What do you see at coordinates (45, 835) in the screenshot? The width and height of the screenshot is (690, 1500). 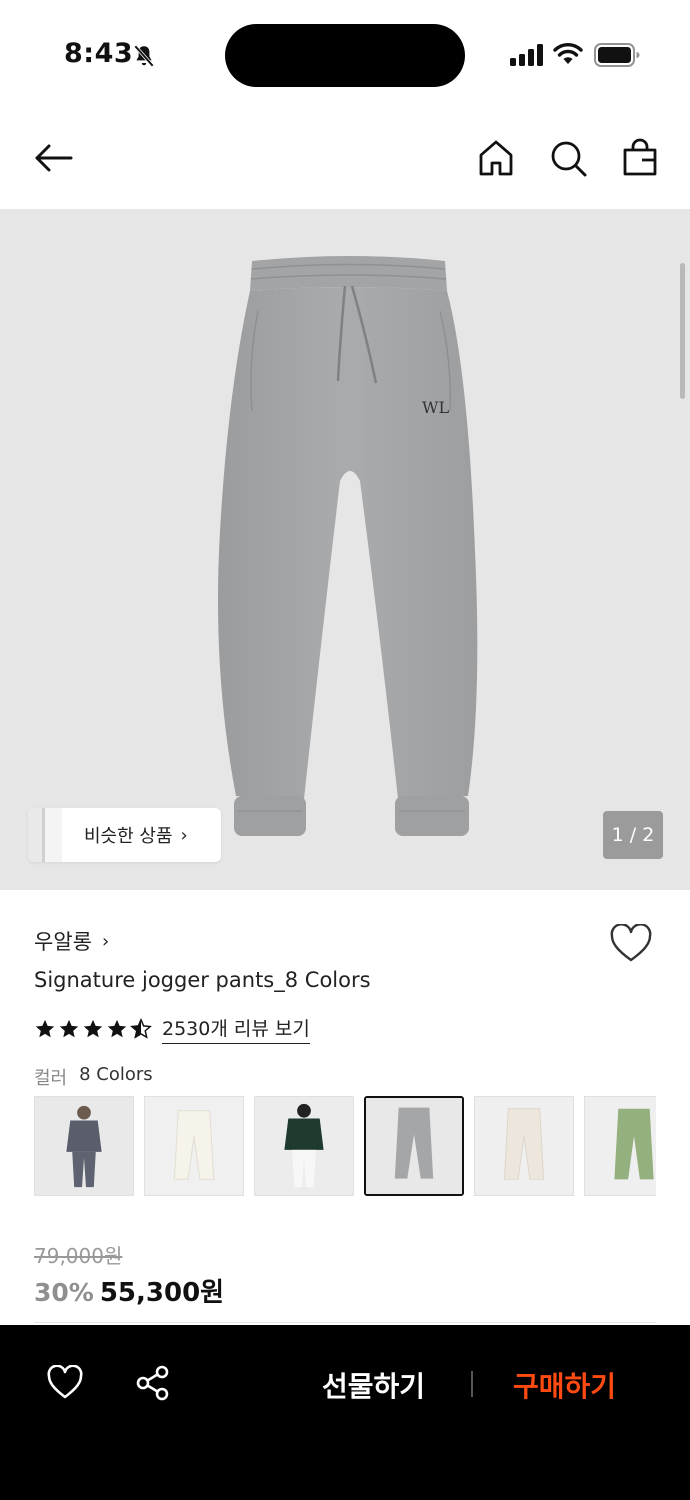 I see `similar-product-thumbnail` at bounding box center [45, 835].